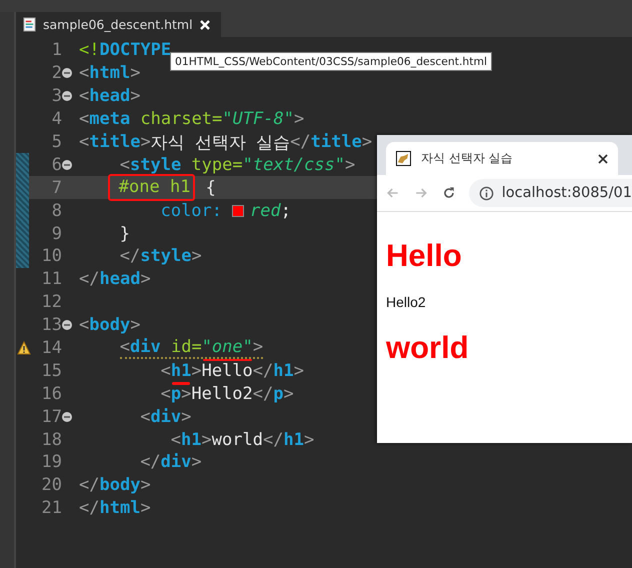 The height and width of the screenshot is (568, 632). I want to click on line-number: 20, so click(51, 485).